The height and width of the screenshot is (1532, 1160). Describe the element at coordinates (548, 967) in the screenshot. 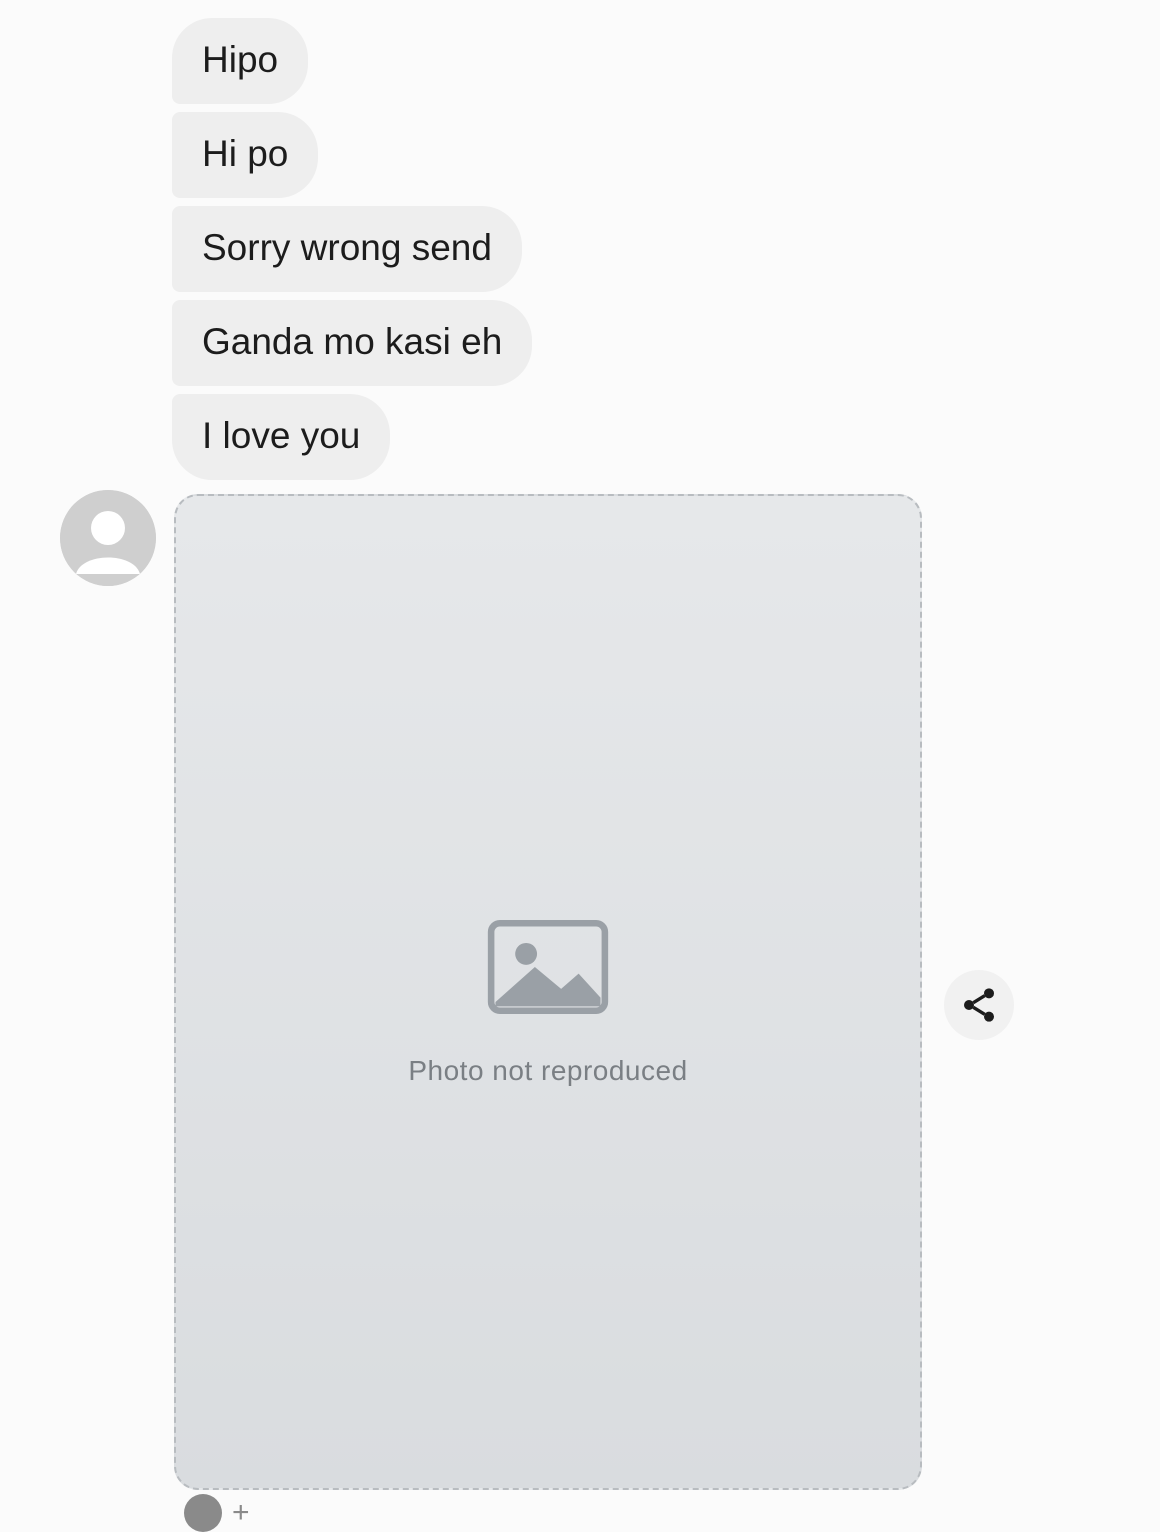

I see `image-icon` at that location.